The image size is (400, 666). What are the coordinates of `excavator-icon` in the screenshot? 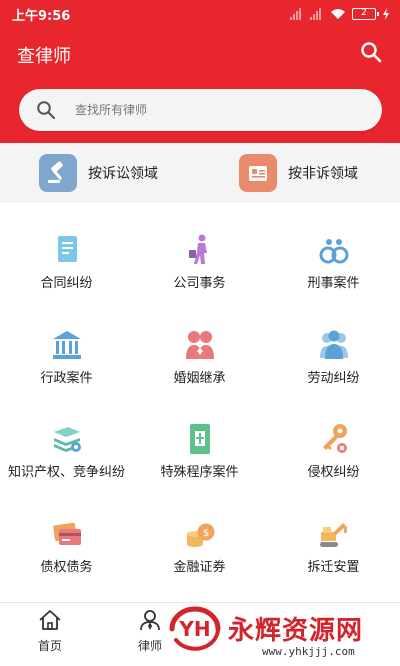 It's located at (333, 535).